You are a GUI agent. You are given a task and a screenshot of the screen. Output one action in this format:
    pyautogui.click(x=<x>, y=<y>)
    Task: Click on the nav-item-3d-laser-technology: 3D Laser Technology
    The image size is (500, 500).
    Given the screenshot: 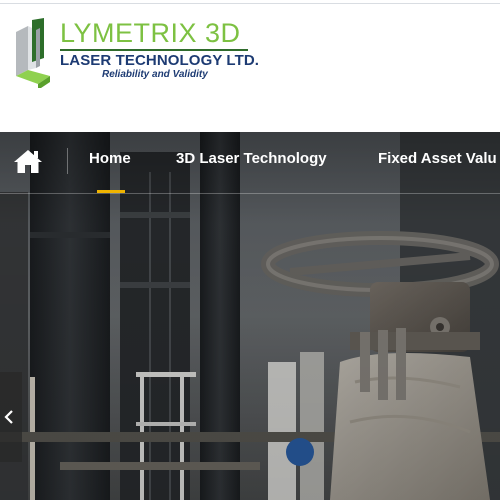 What is the action you would take?
    pyautogui.click(x=251, y=159)
    